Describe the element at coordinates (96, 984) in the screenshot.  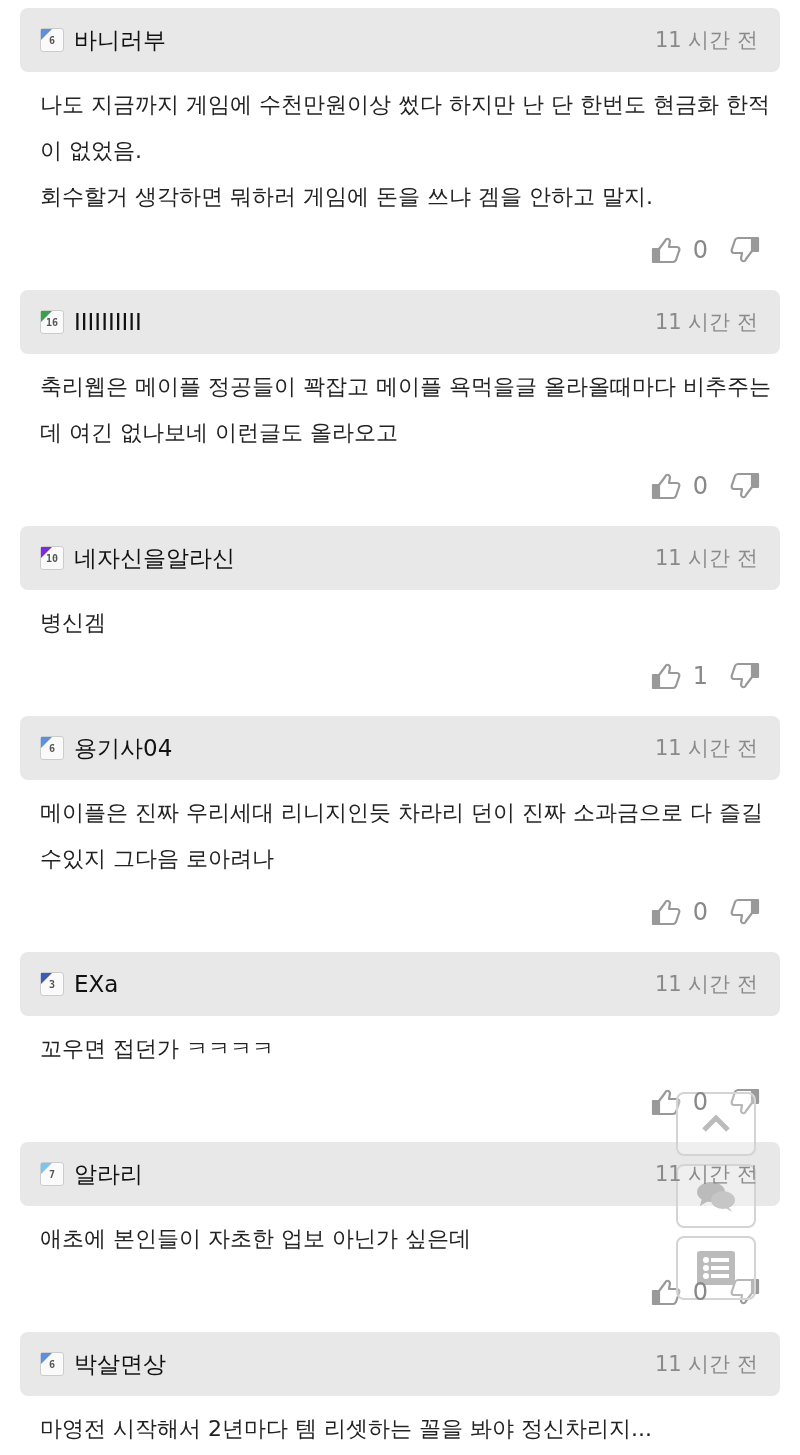
I see `author-name: EXa` at that location.